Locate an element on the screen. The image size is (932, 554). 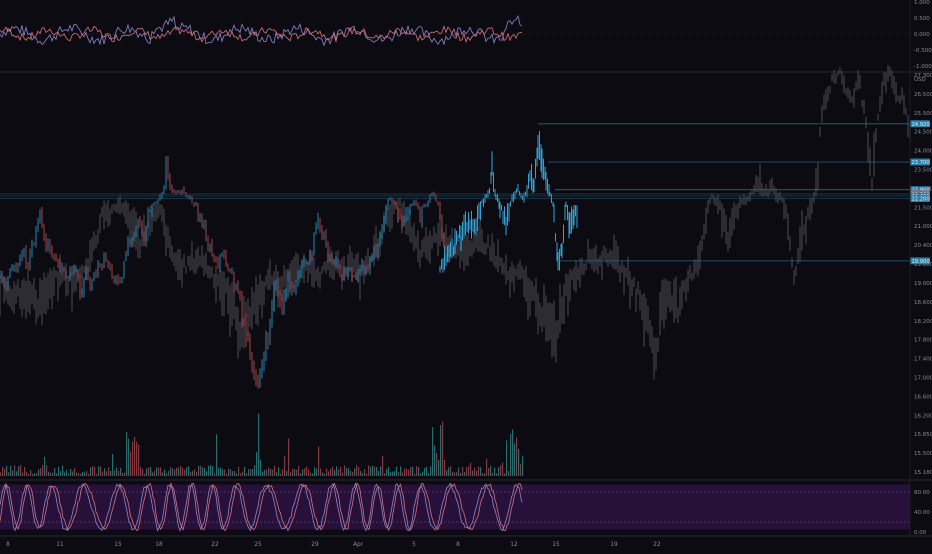
price-tick-label: 17.000 is located at coordinates (923, 378).